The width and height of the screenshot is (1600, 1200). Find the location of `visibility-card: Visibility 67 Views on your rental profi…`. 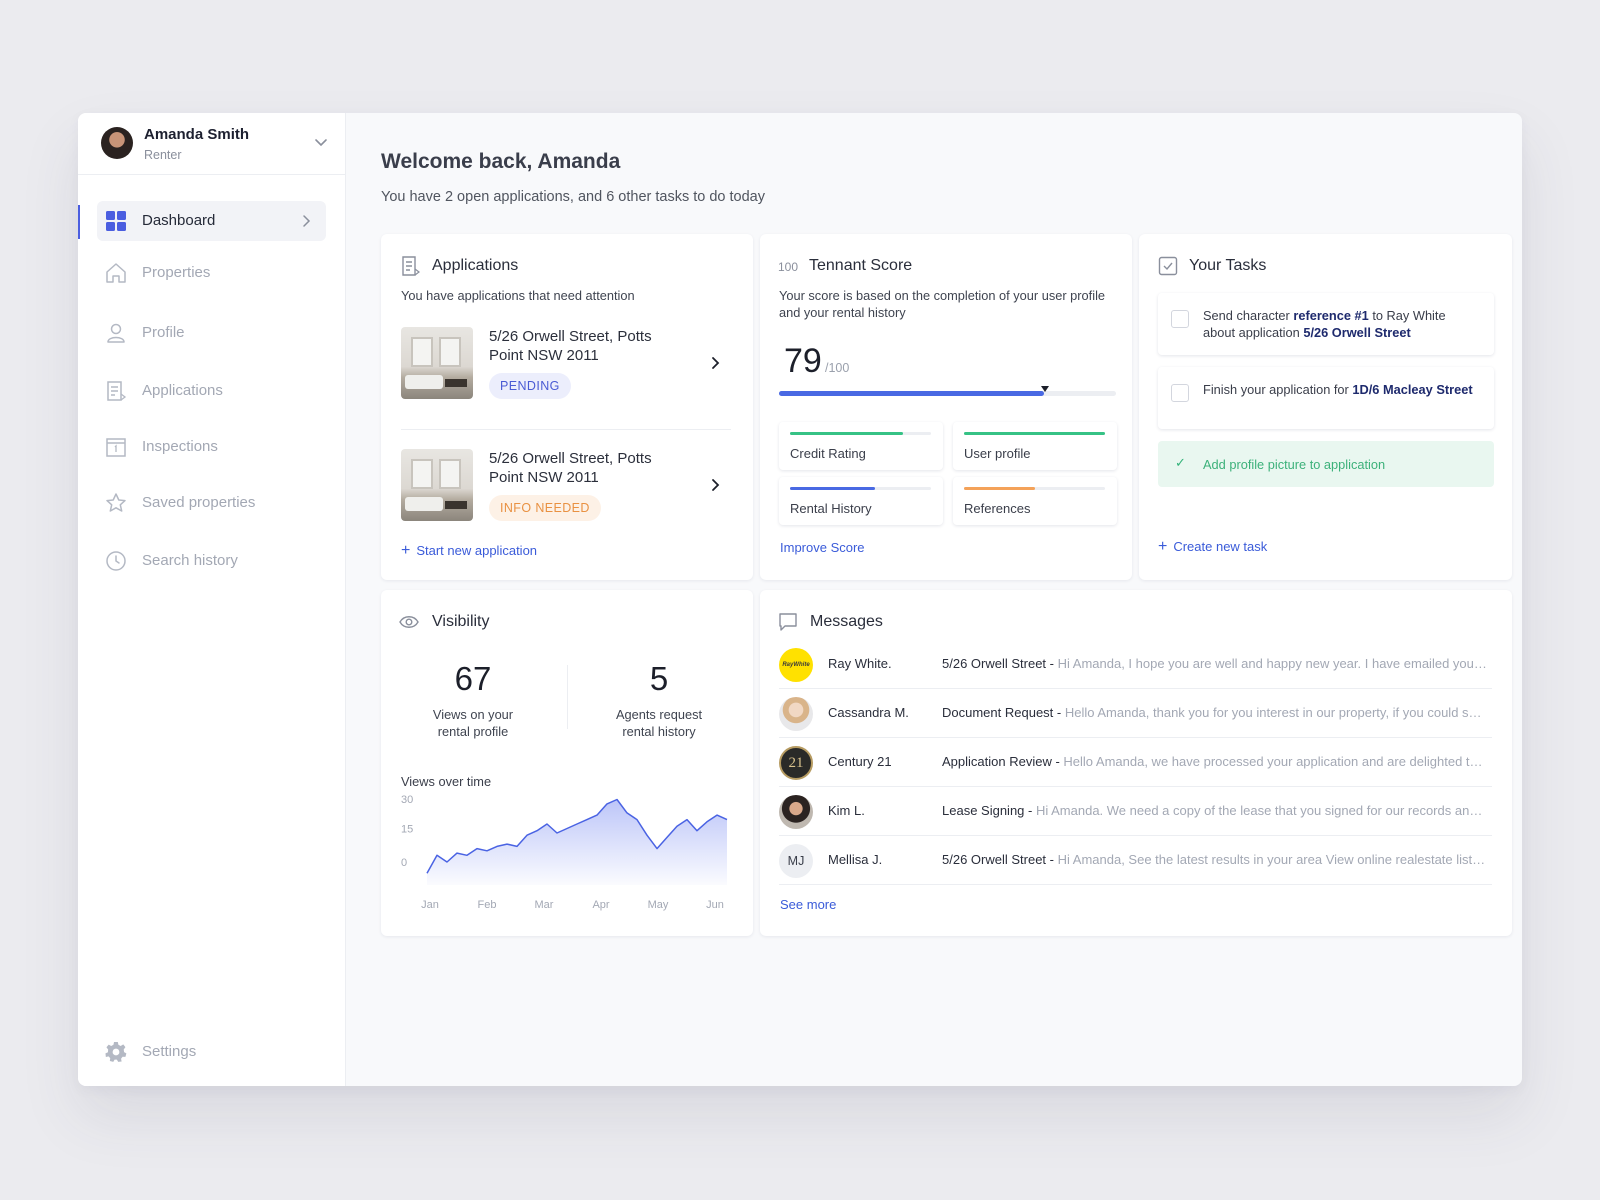

visibility-card: Visibility 67 Views on your rental profi… is located at coordinates (567, 763).